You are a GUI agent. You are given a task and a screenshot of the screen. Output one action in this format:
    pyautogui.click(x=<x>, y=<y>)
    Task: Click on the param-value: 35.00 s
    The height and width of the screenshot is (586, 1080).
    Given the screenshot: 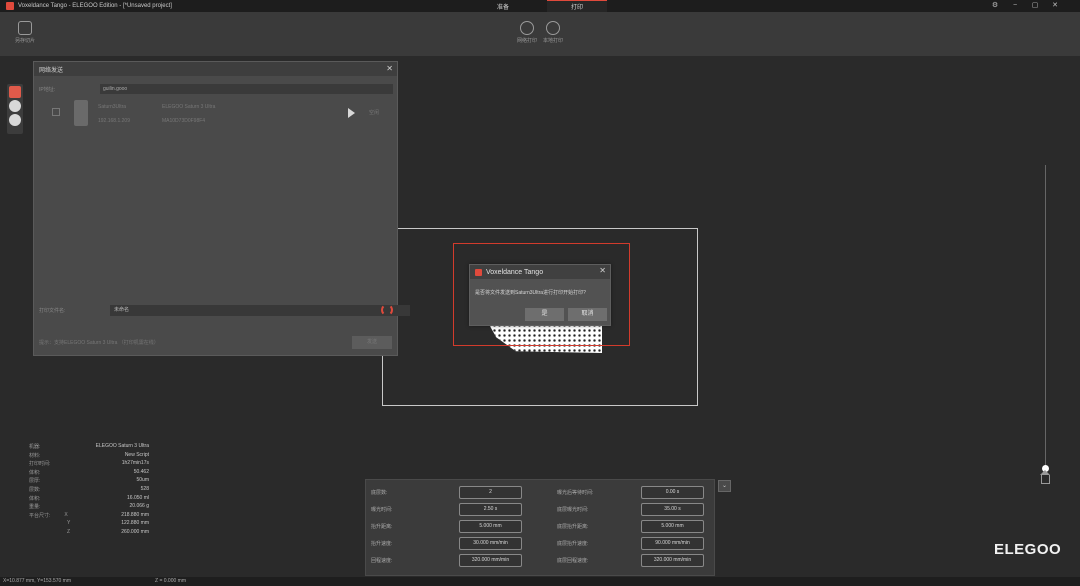 What is the action you would take?
    pyautogui.click(x=672, y=509)
    